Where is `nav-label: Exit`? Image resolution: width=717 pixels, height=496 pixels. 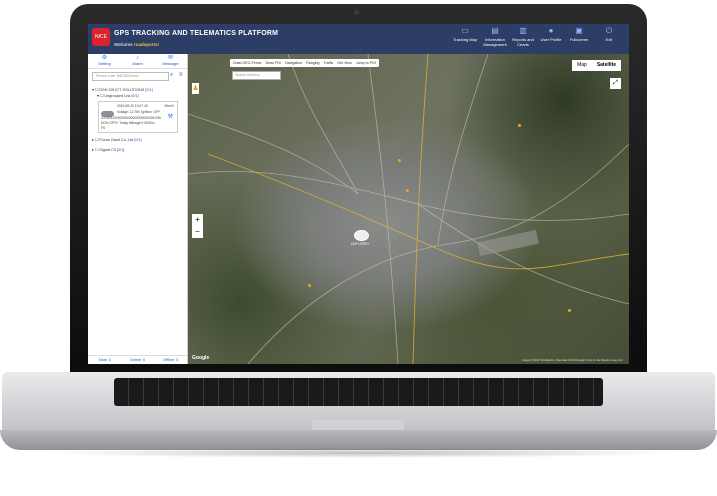
nav-label: Exit is located at coordinates (609, 39).